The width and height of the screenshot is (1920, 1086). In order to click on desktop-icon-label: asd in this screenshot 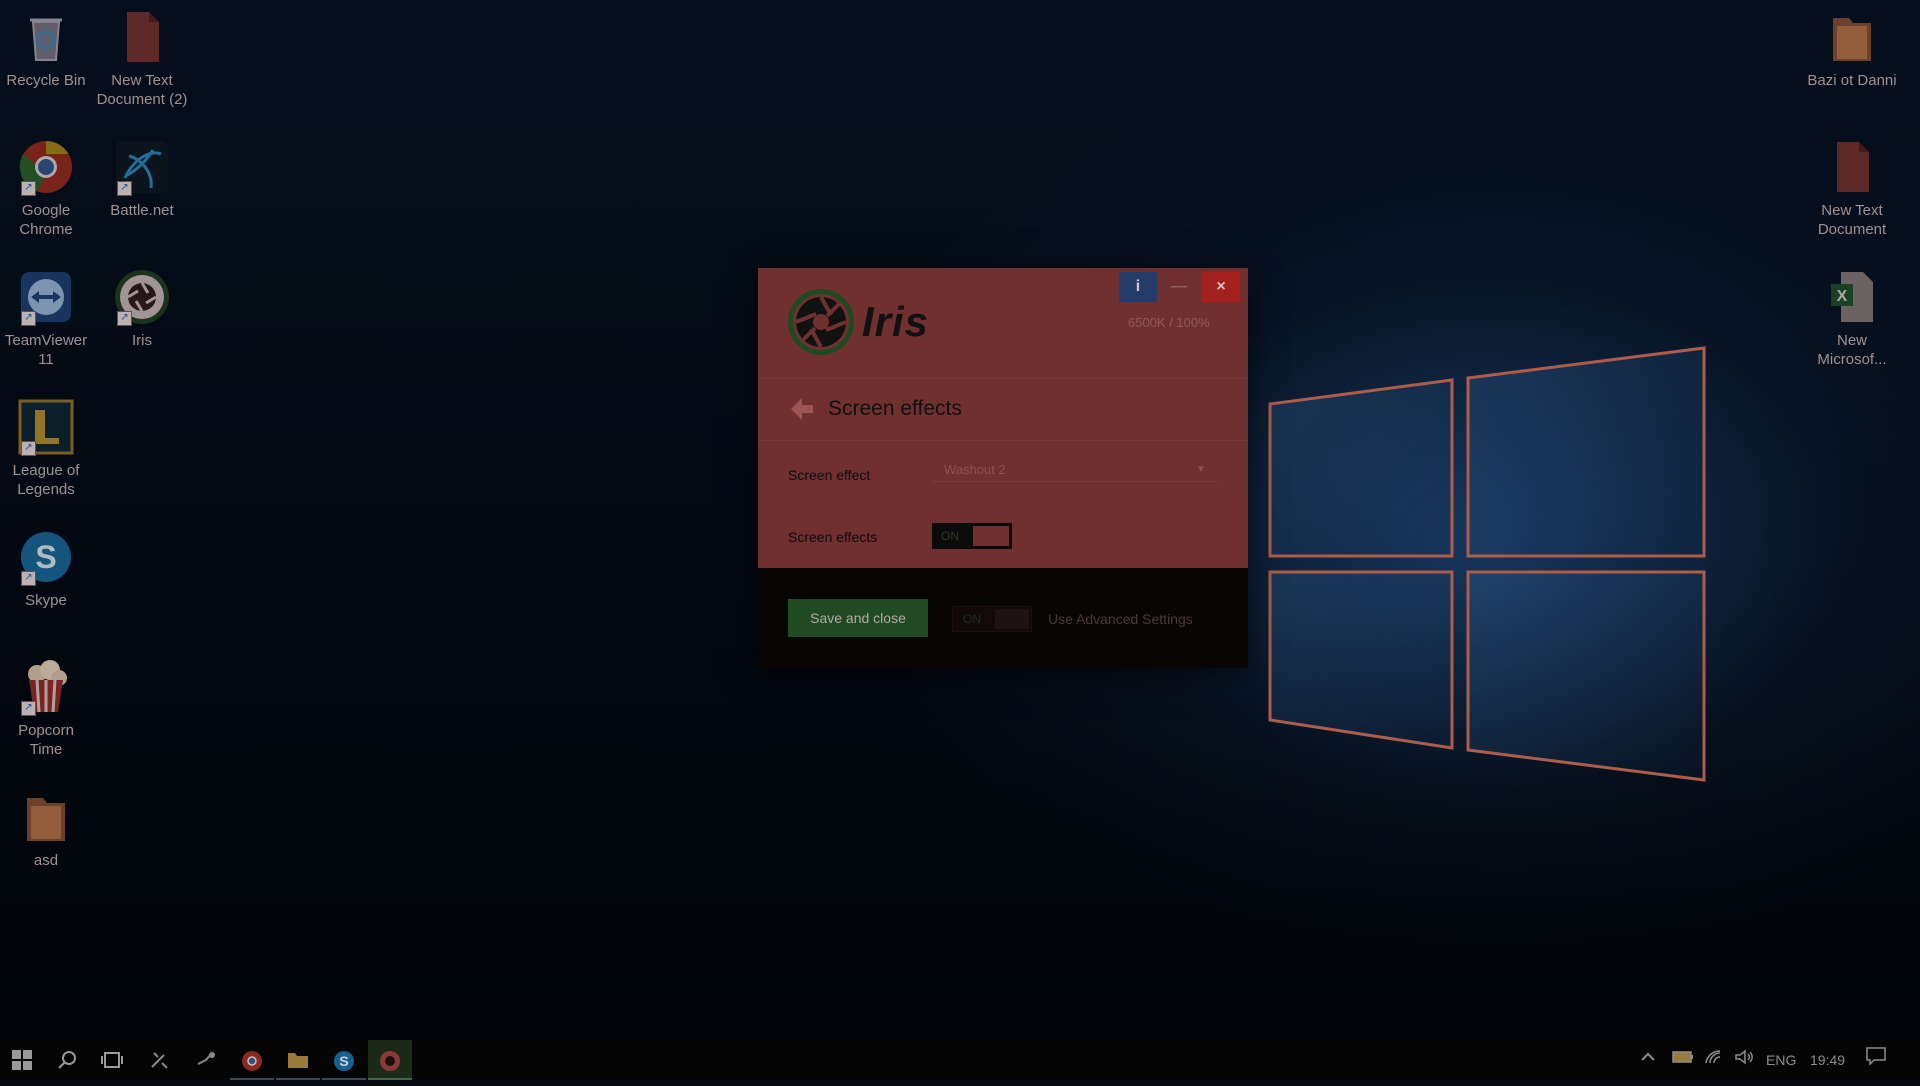, I will do `click(46, 860)`.